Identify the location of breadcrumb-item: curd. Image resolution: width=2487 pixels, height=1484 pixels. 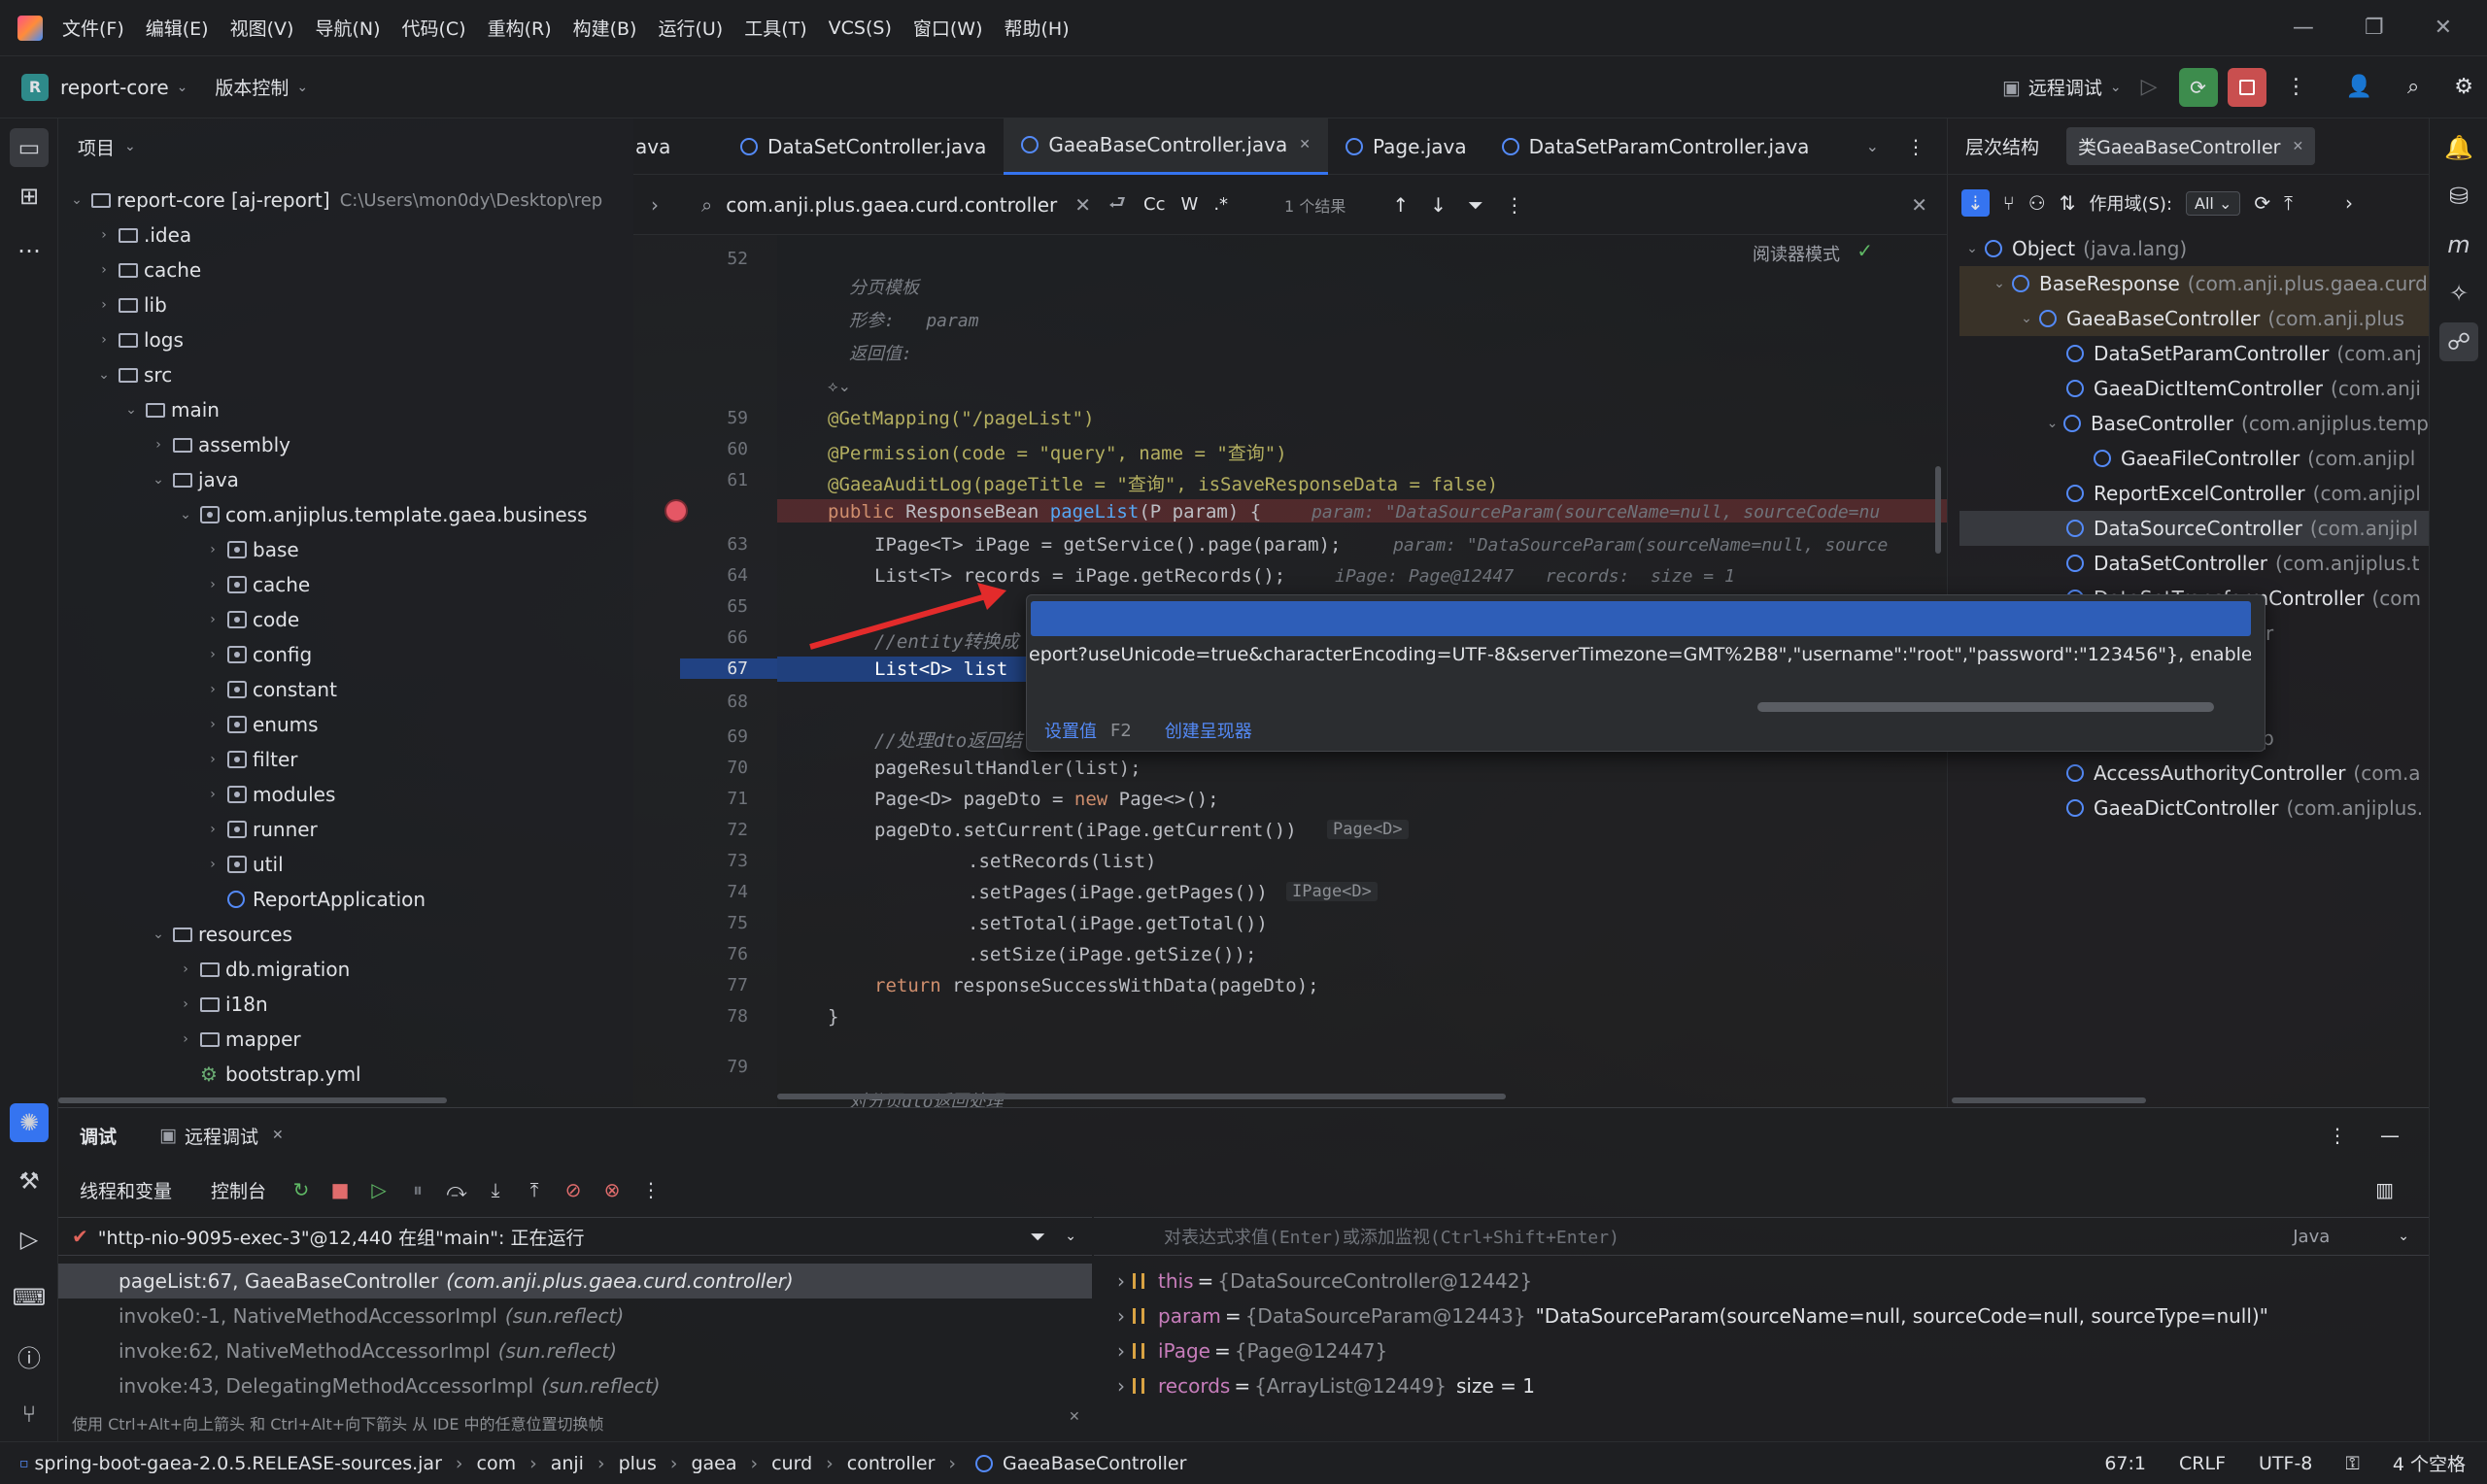
(791, 1463).